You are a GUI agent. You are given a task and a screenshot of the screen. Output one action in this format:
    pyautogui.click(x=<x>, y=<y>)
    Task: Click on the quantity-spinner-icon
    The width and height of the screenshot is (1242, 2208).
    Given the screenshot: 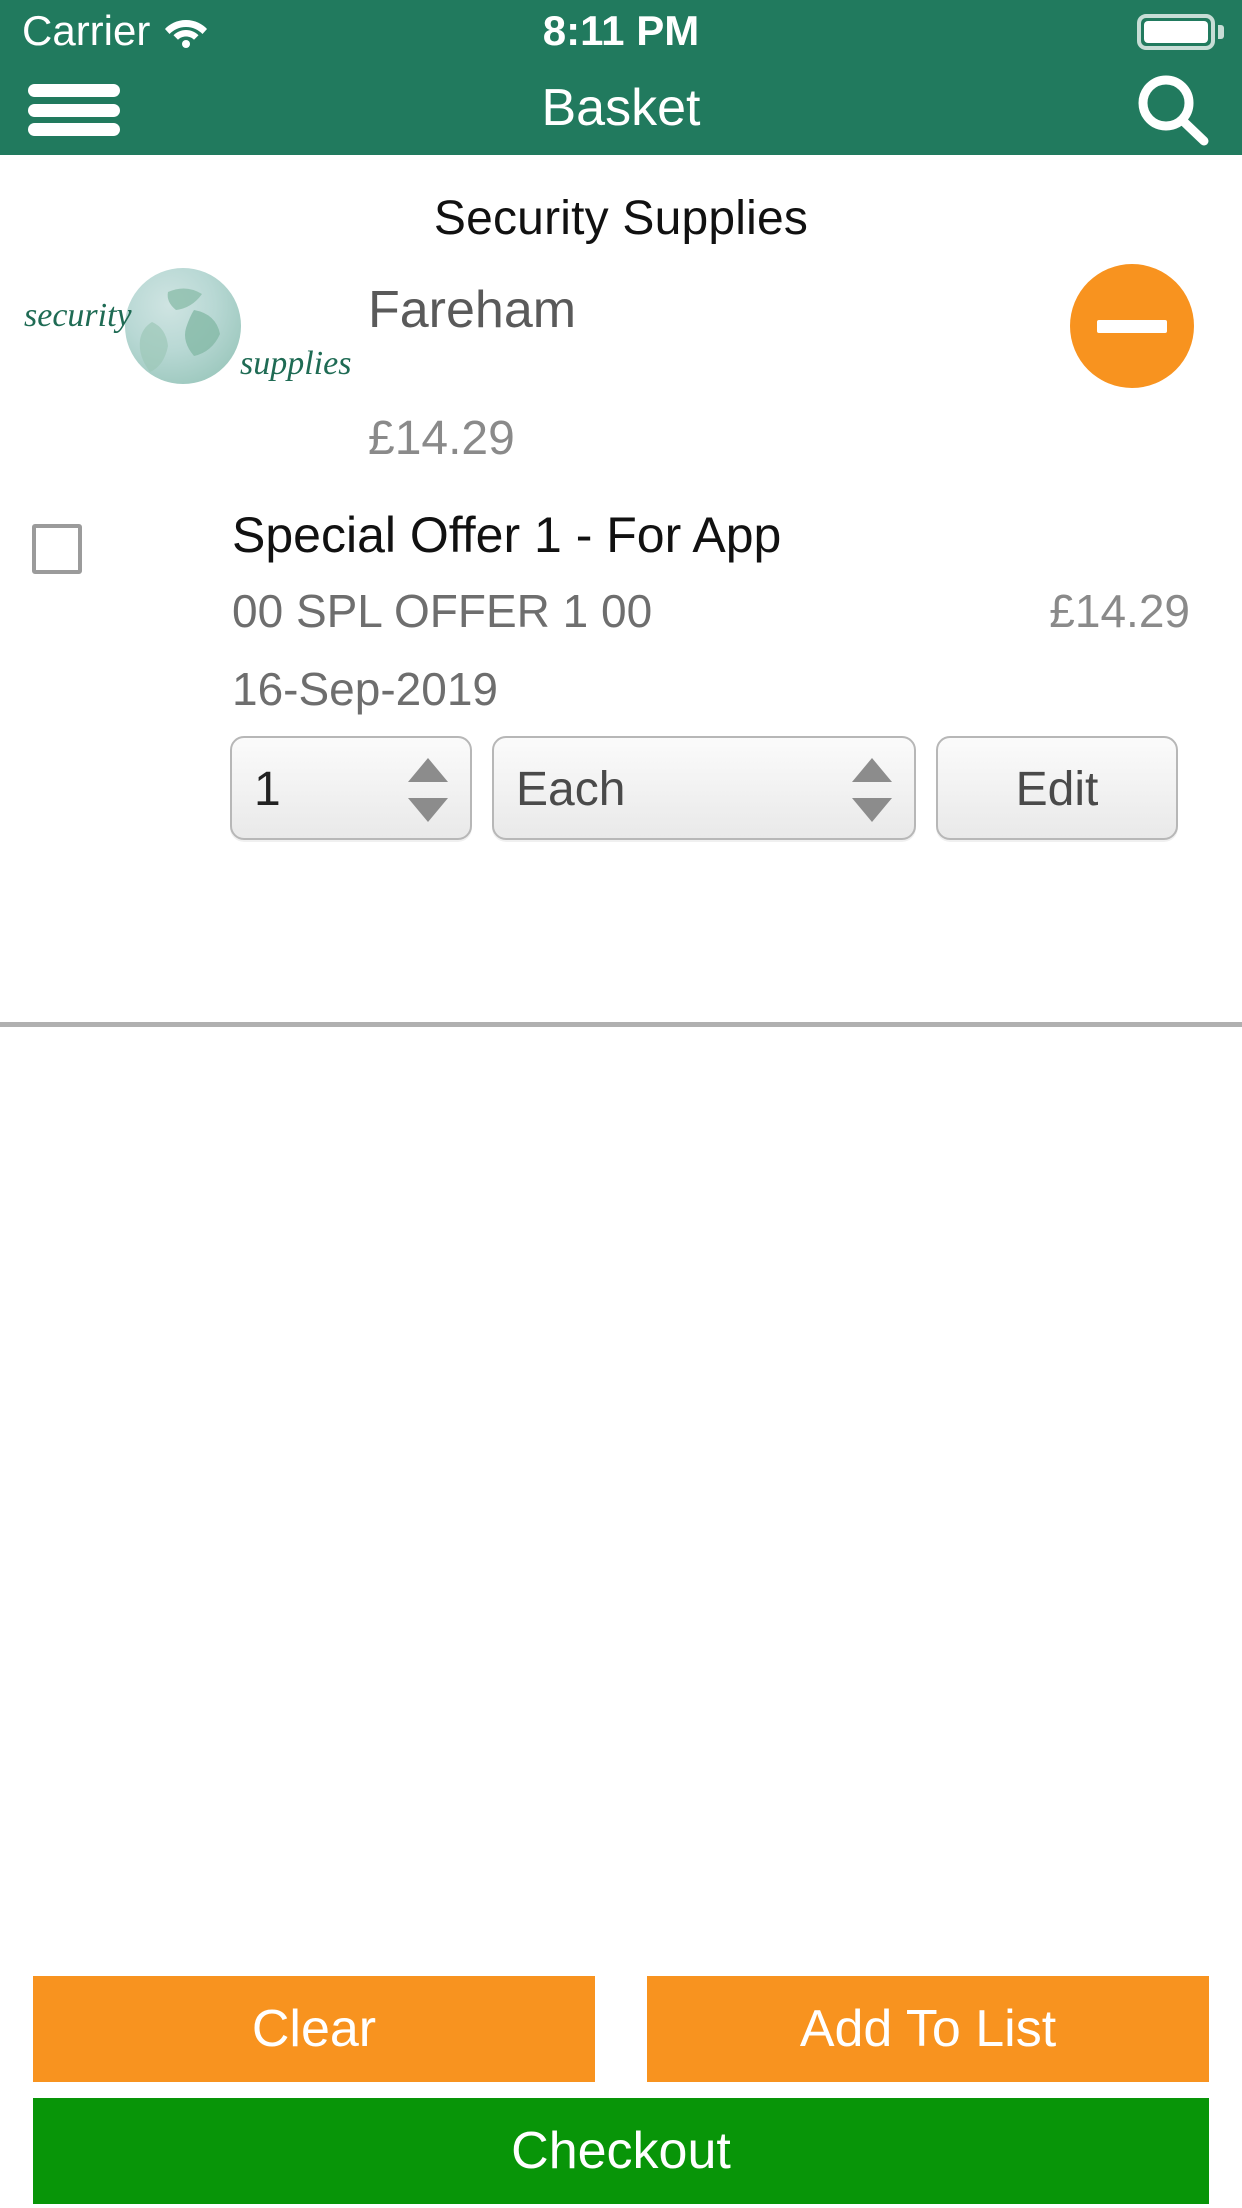 What is the action you would take?
    pyautogui.click(x=428, y=790)
    